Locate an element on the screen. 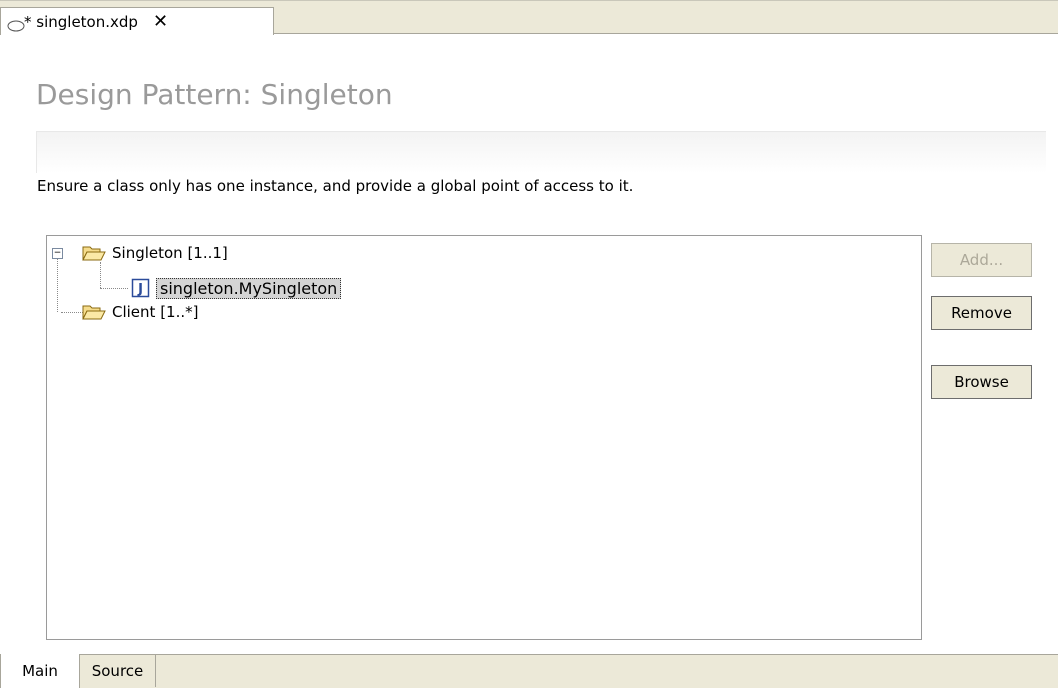 The height and width of the screenshot is (688, 1058). tree-node-client: Client [1..*] is located at coordinates (139, 312).